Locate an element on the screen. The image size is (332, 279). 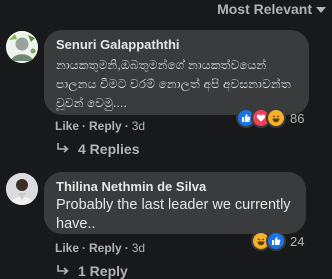
sort-dropdown: Most Relevant is located at coordinates (271, 9).